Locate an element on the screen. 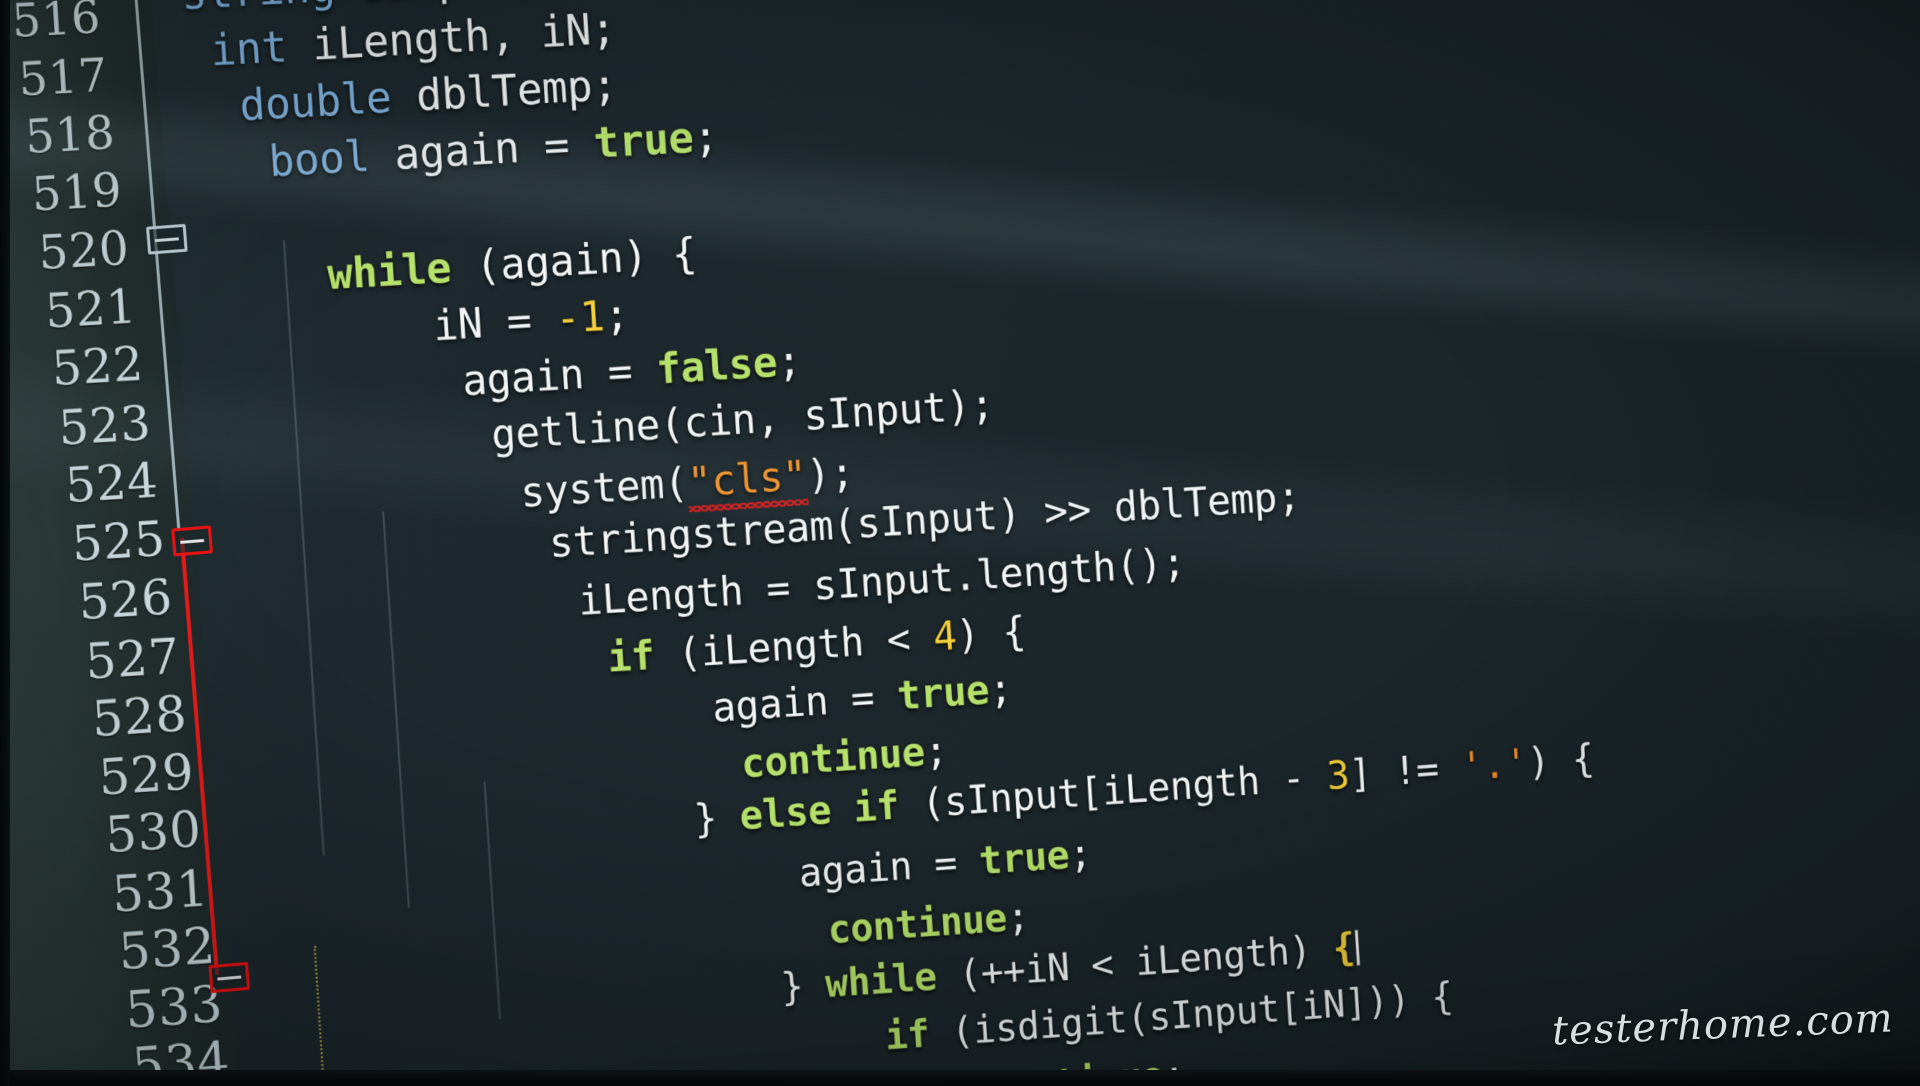 The height and width of the screenshot is (1086, 1920). line-number: 524 is located at coordinates (111, 483).